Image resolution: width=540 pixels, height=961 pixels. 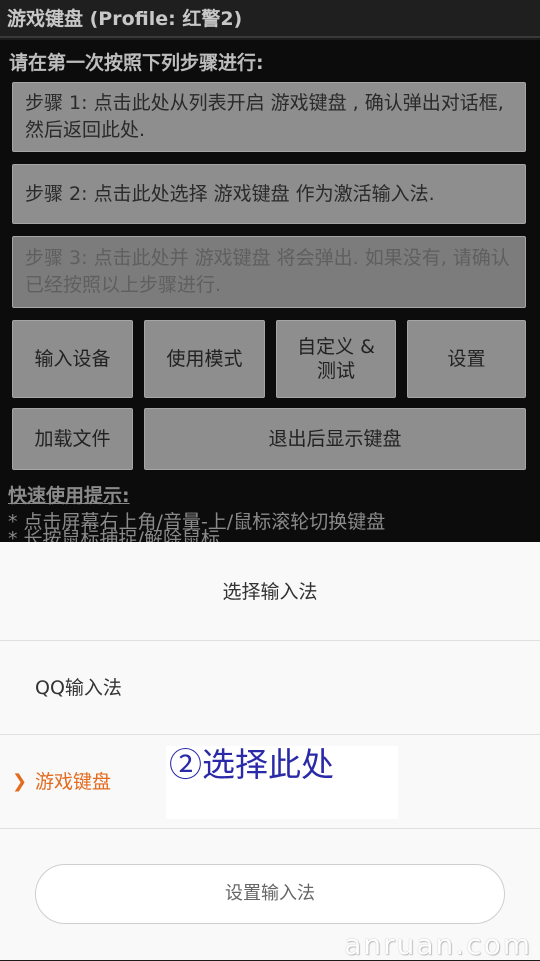 What do you see at coordinates (78, 688) in the screenshot?
I see `option-qq-input-label: QQ输入法` at bounding box center [78, 688].